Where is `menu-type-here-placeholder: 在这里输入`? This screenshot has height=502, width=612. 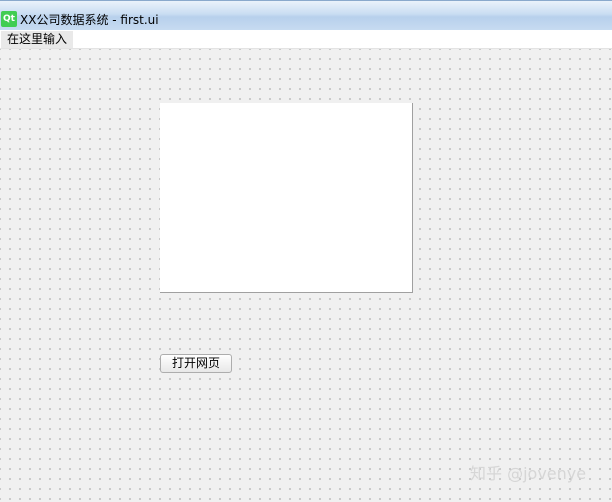
menu-type-here-placeholder: 在这里输入 is located at coordinates (37, 39).